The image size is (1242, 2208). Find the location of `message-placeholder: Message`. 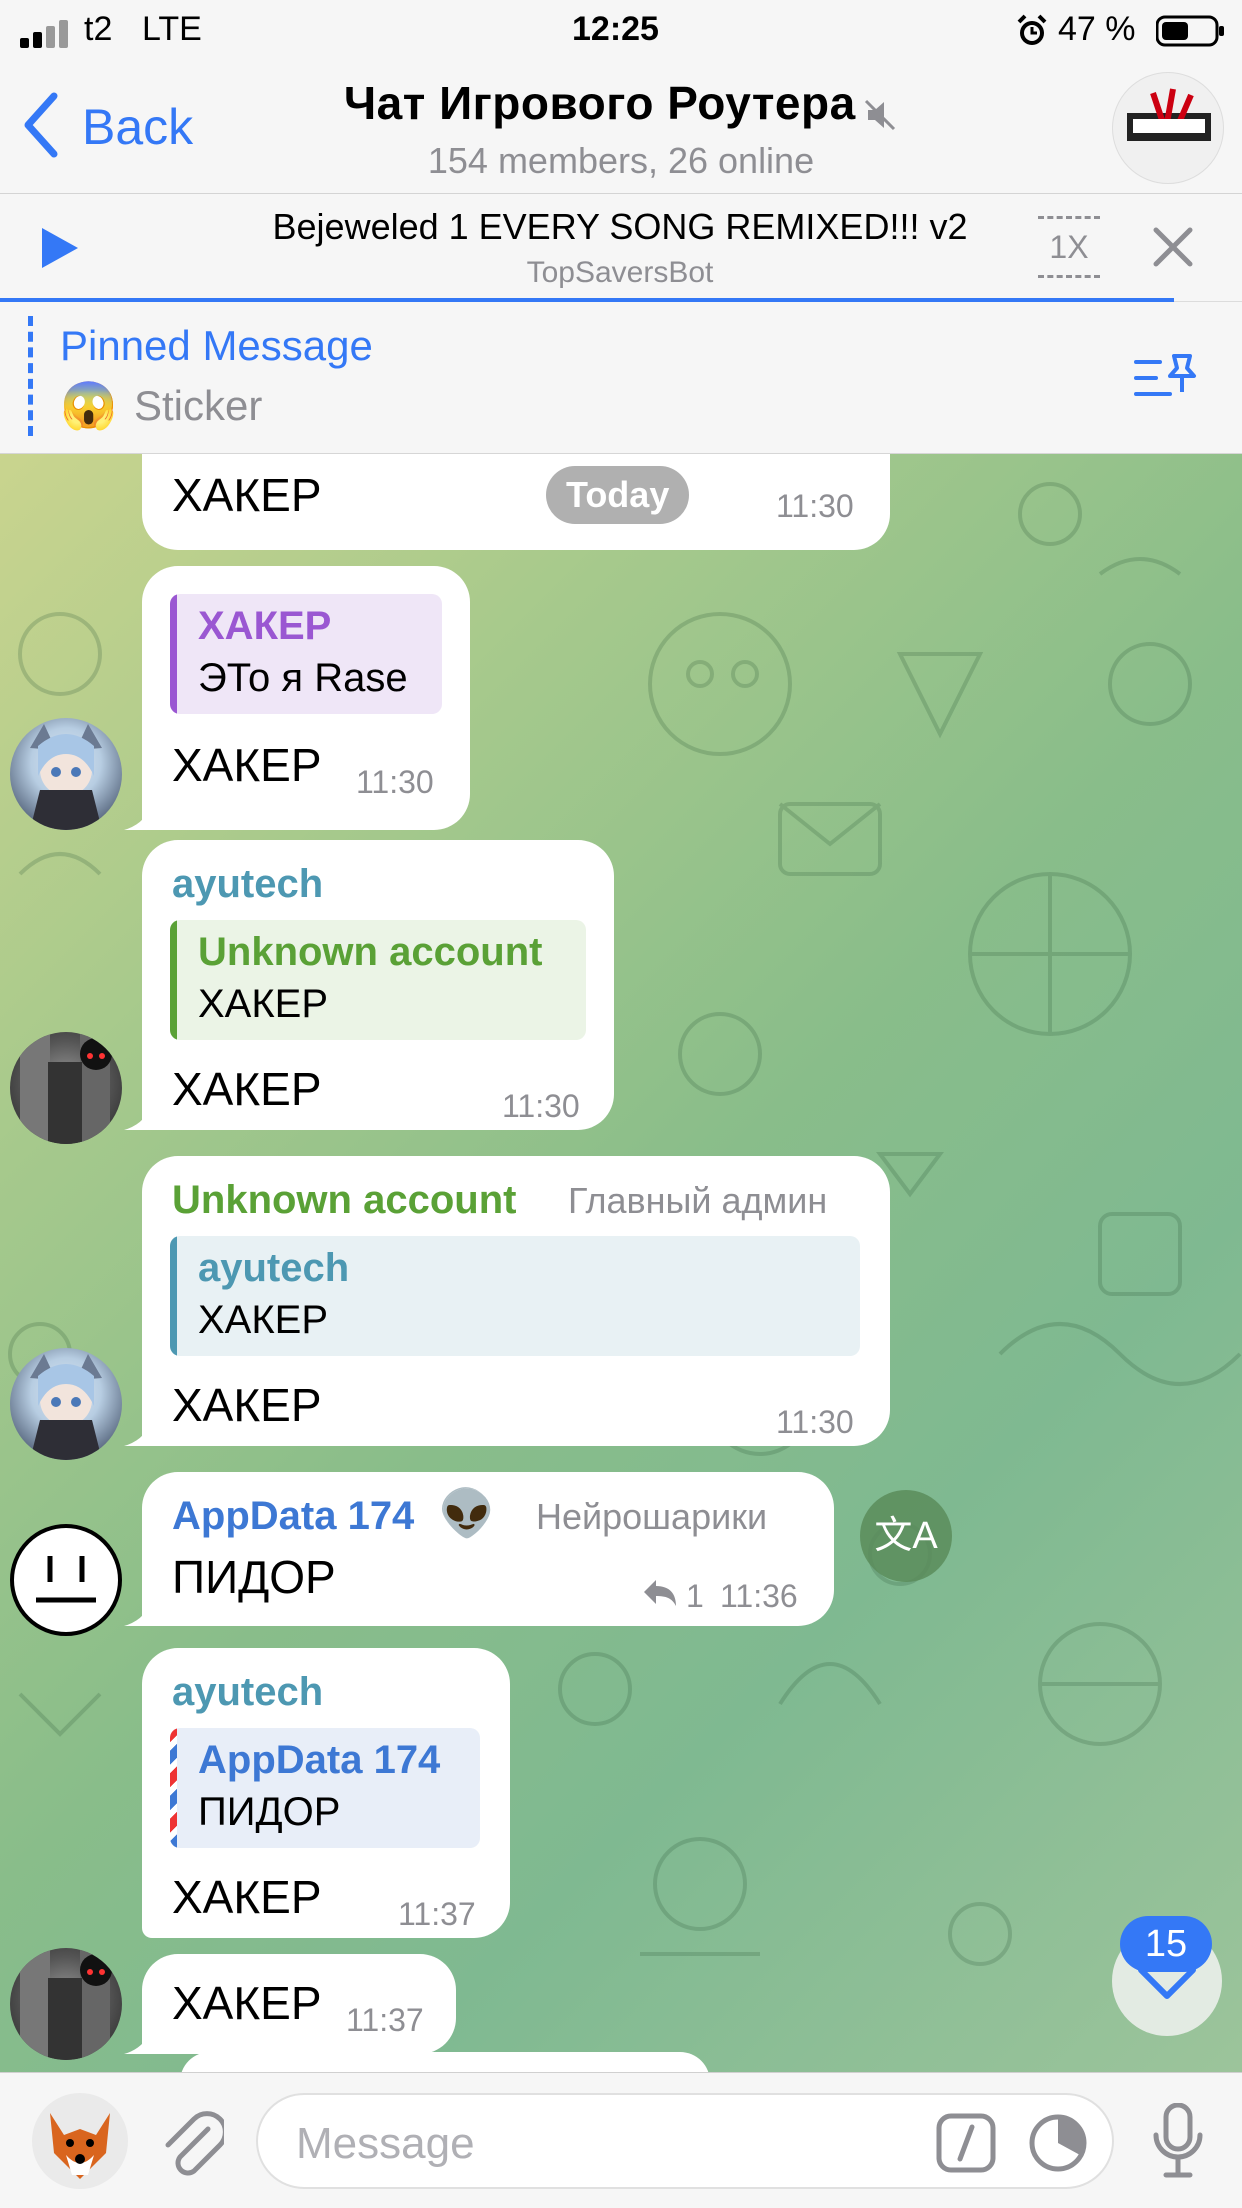

message-placeholder: Message is located at coordinates (385, 2143).